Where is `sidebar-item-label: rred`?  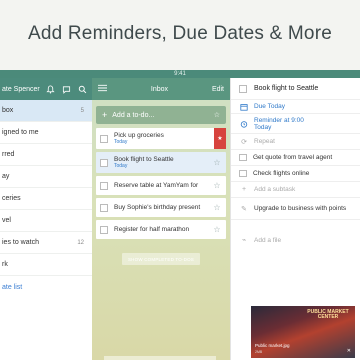
sidebar-item-label: rred is located at coordinates (8, 154).